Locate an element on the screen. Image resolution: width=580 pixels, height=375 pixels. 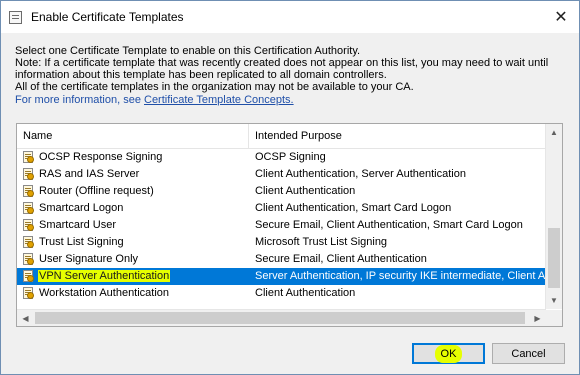
template-name: Router (Offline request) is located at coordinates (96, 191).